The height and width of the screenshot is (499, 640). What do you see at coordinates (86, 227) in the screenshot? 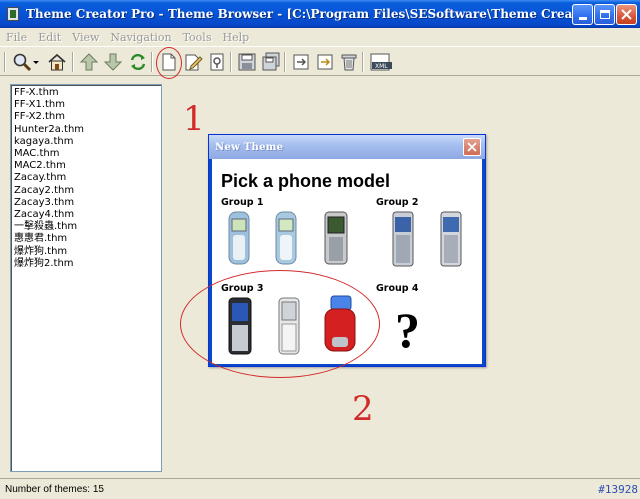
I see `theme-file-item: 一擊殺蟲.thm` at bounding box center [86, 227].